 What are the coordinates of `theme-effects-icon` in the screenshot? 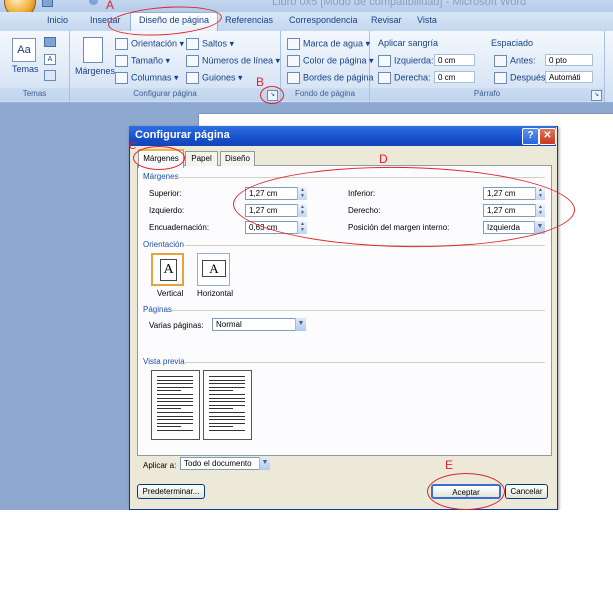 It's located at (50, 75).